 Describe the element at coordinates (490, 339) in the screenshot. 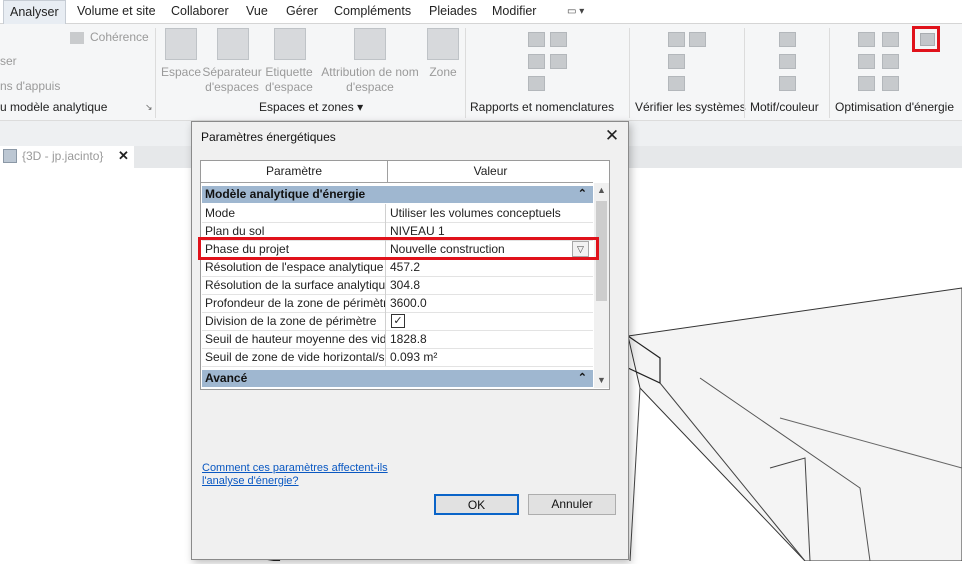

I see `param-value: 1828.8` at that location.